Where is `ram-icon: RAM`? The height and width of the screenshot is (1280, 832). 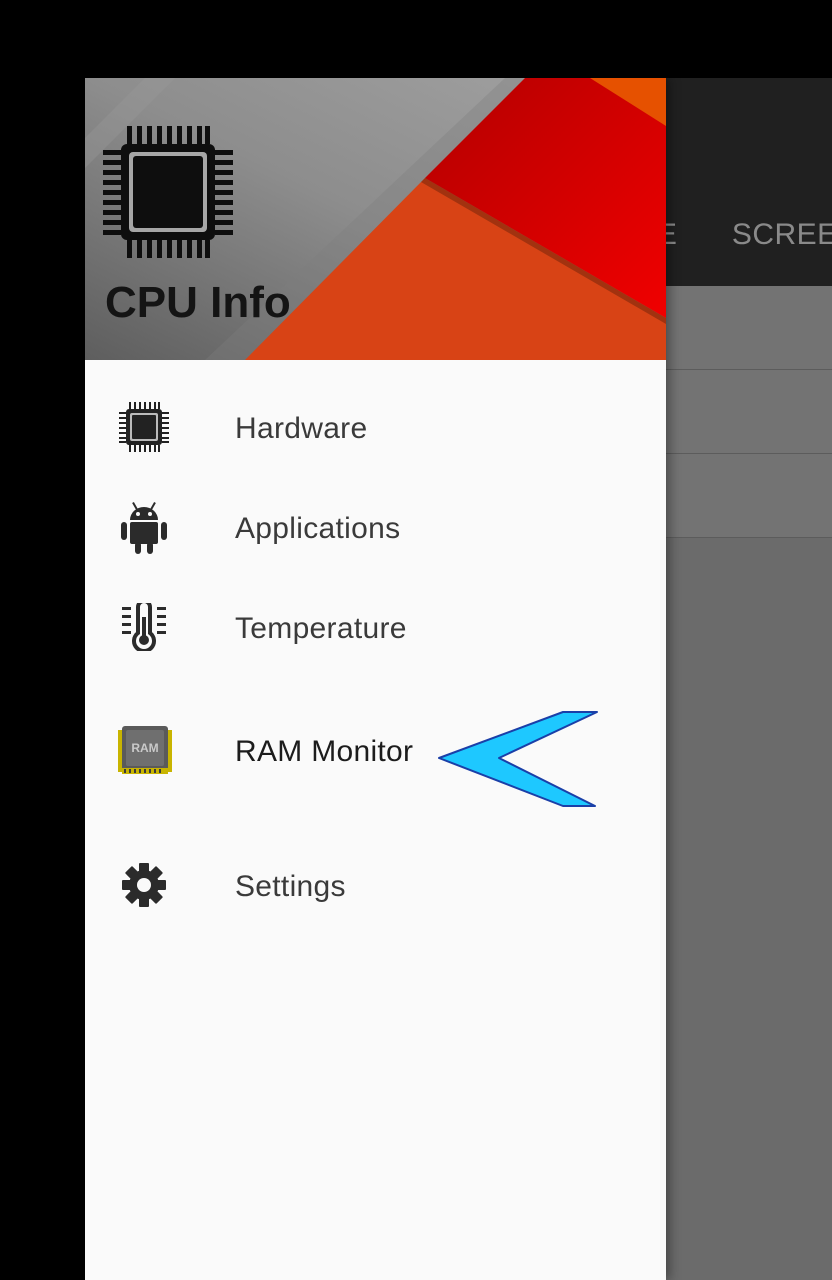 ram-icon: RAM is located at coordinates (144, 750).